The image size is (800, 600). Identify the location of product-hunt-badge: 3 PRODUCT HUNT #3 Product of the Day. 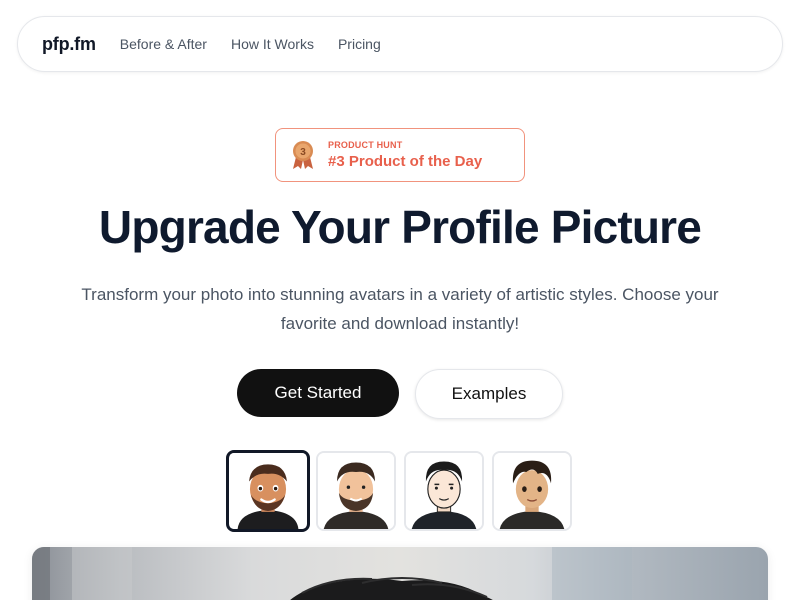
(400, 155).